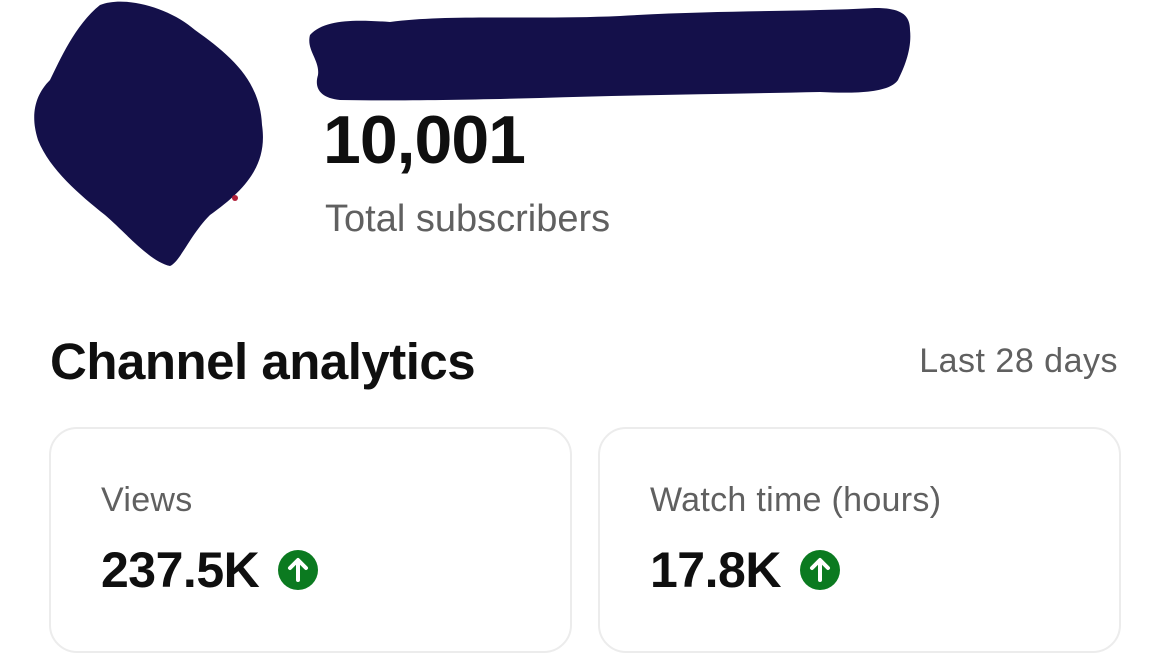  I want to click on subscriber-label: Total subscribers, so click(468, 219).